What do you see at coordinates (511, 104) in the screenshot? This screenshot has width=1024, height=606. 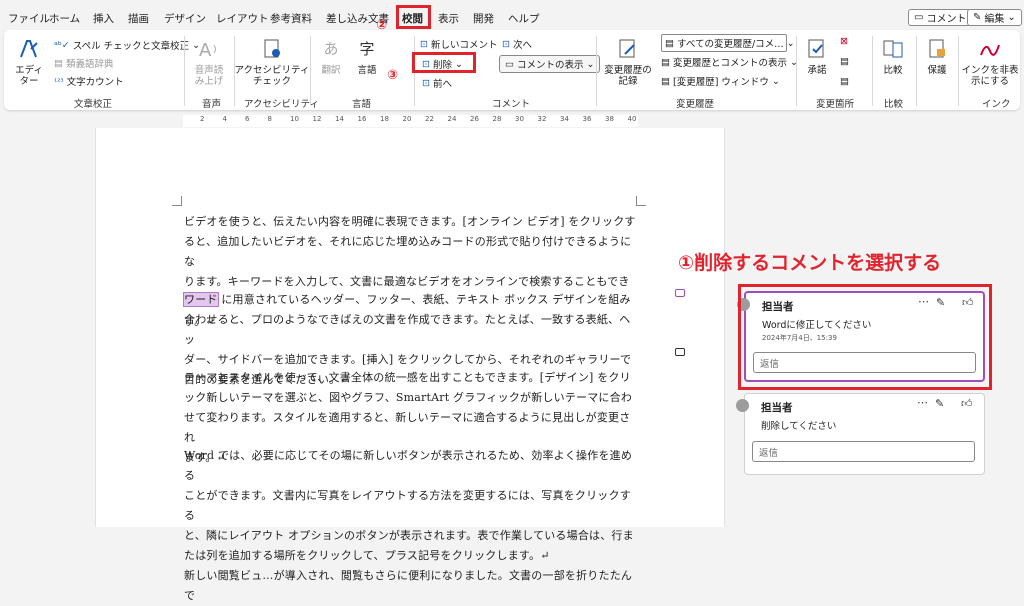 I see `group-label-comments: コメント` at bounding box center [511, 104].